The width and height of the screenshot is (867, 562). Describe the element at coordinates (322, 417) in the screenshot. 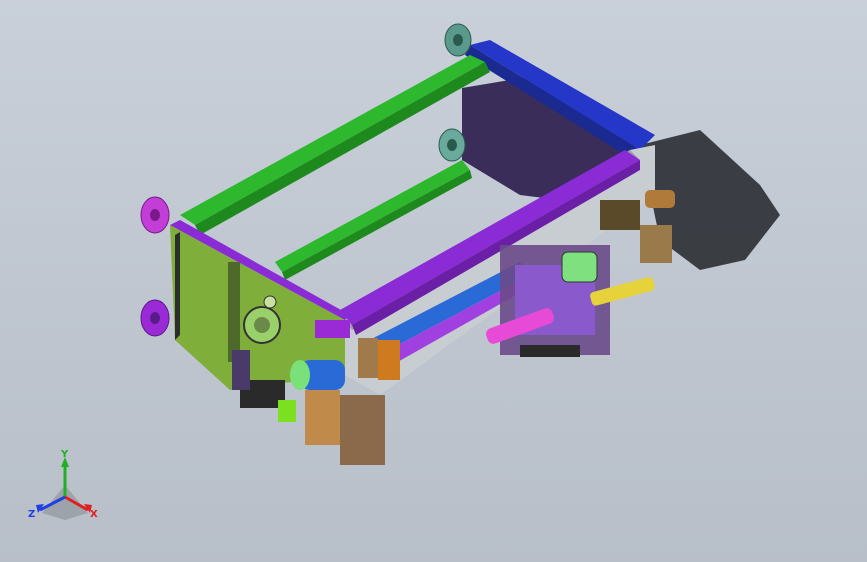

I see `front-bronze-block` at that location.